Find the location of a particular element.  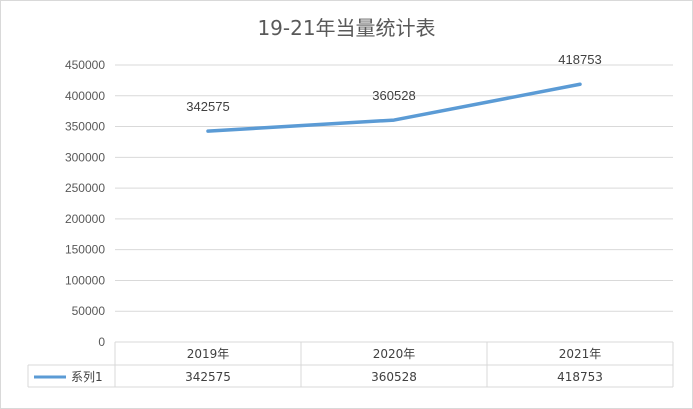

table-value-cell: 342575 is located at coordinates (208, 377).